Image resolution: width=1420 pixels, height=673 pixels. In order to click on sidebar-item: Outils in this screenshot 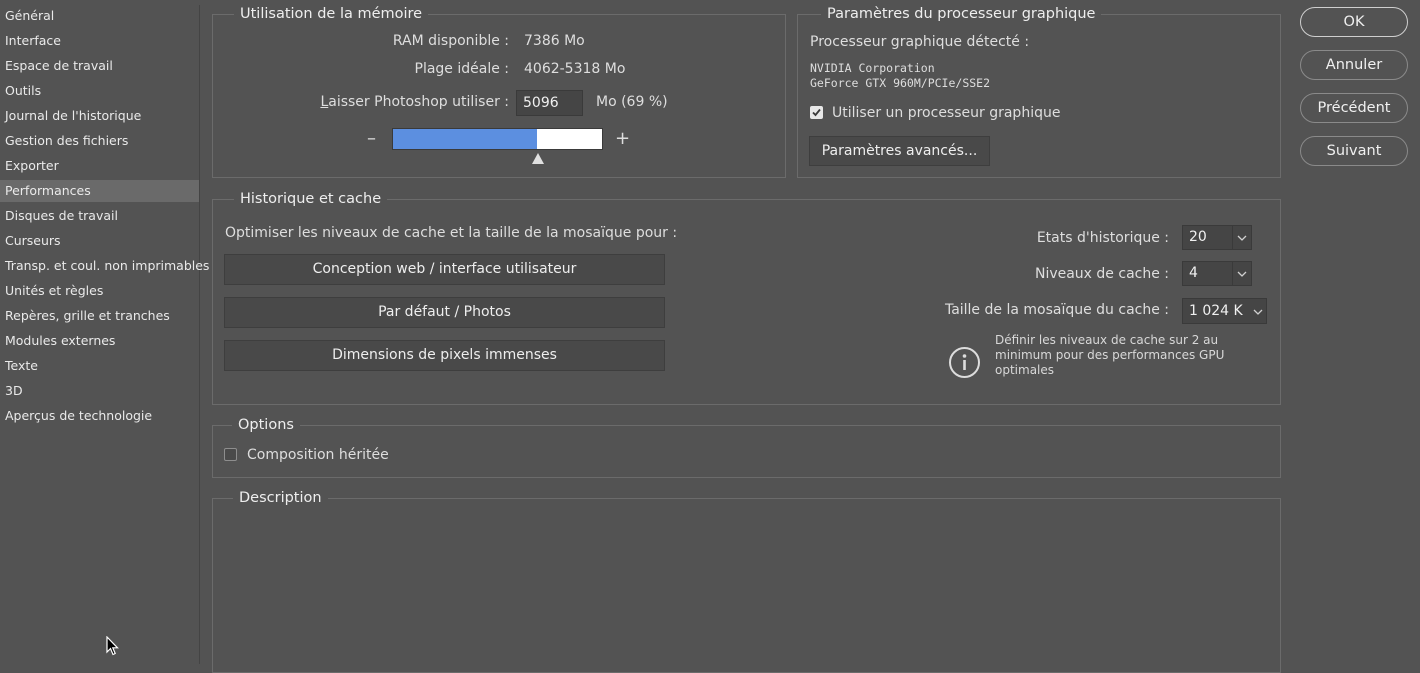, I will do `click(99, 91)`.